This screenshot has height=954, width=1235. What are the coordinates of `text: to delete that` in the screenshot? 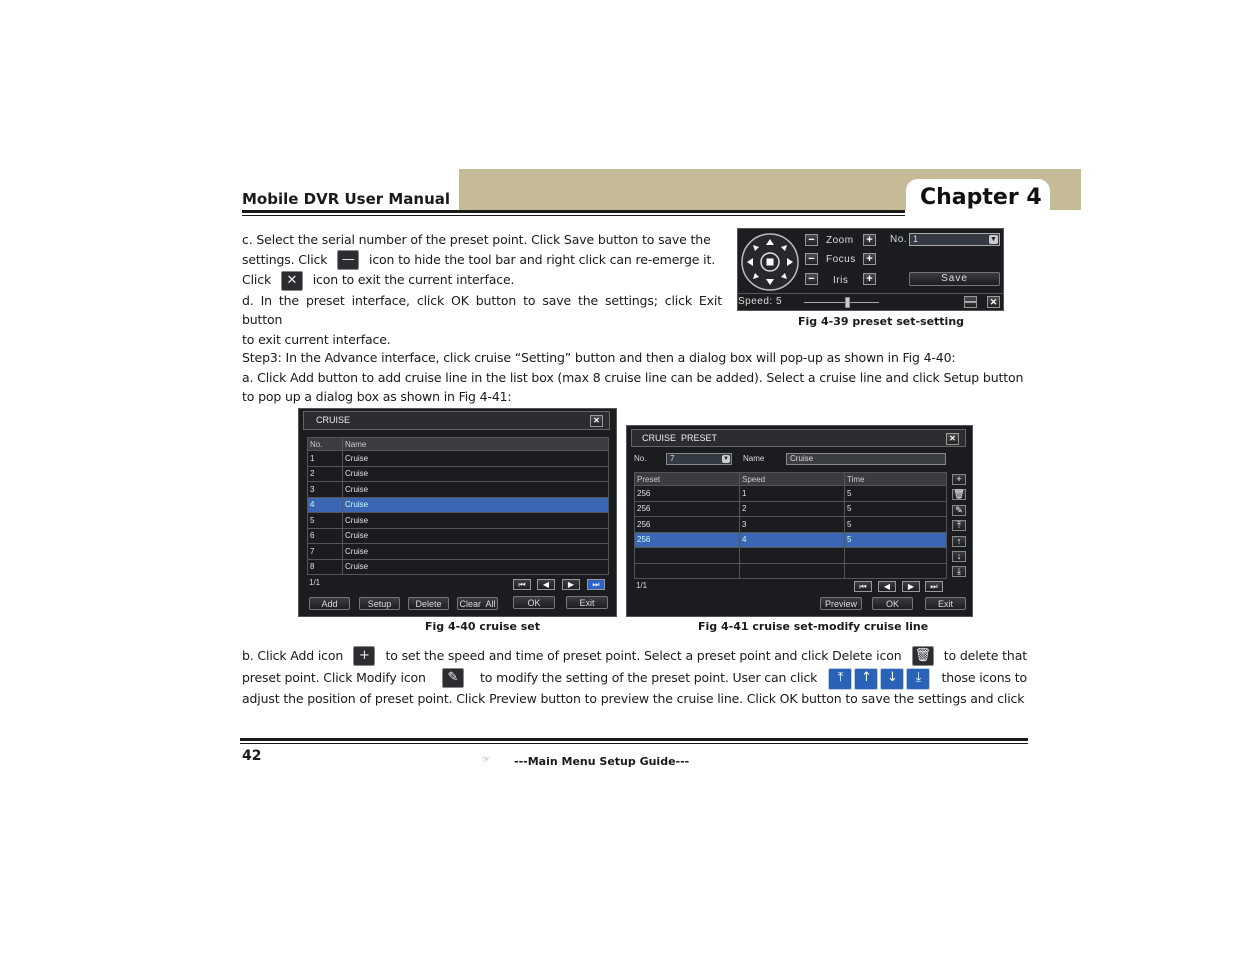 It's located at (985, 655).